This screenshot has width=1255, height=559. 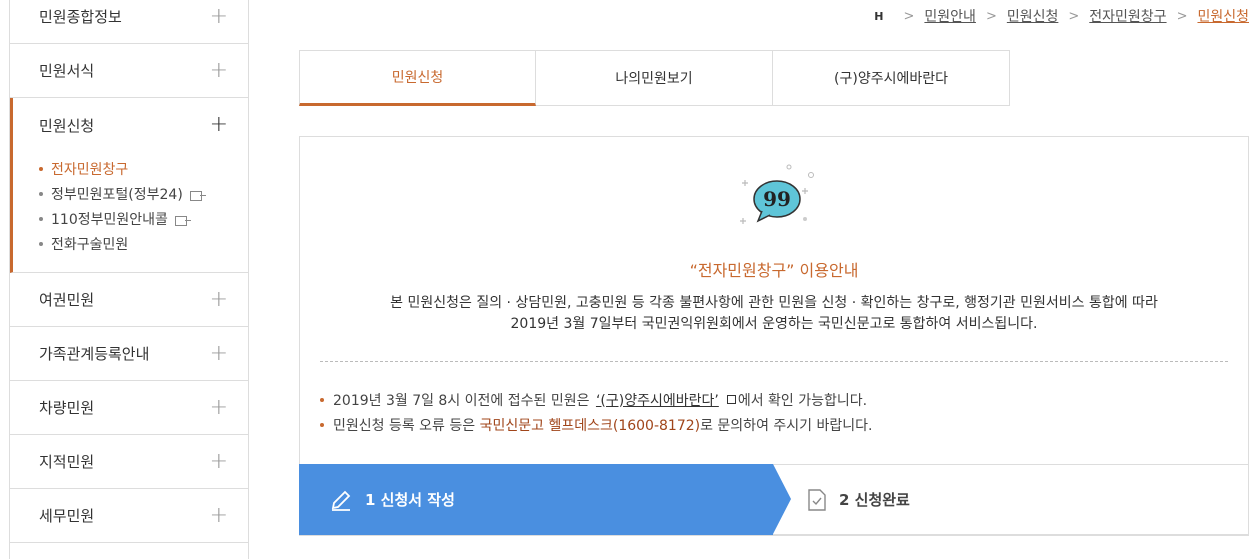 I want to click on step-indicator: 1 신청서 작성 2 신청완료, so click(x=774, y=499).